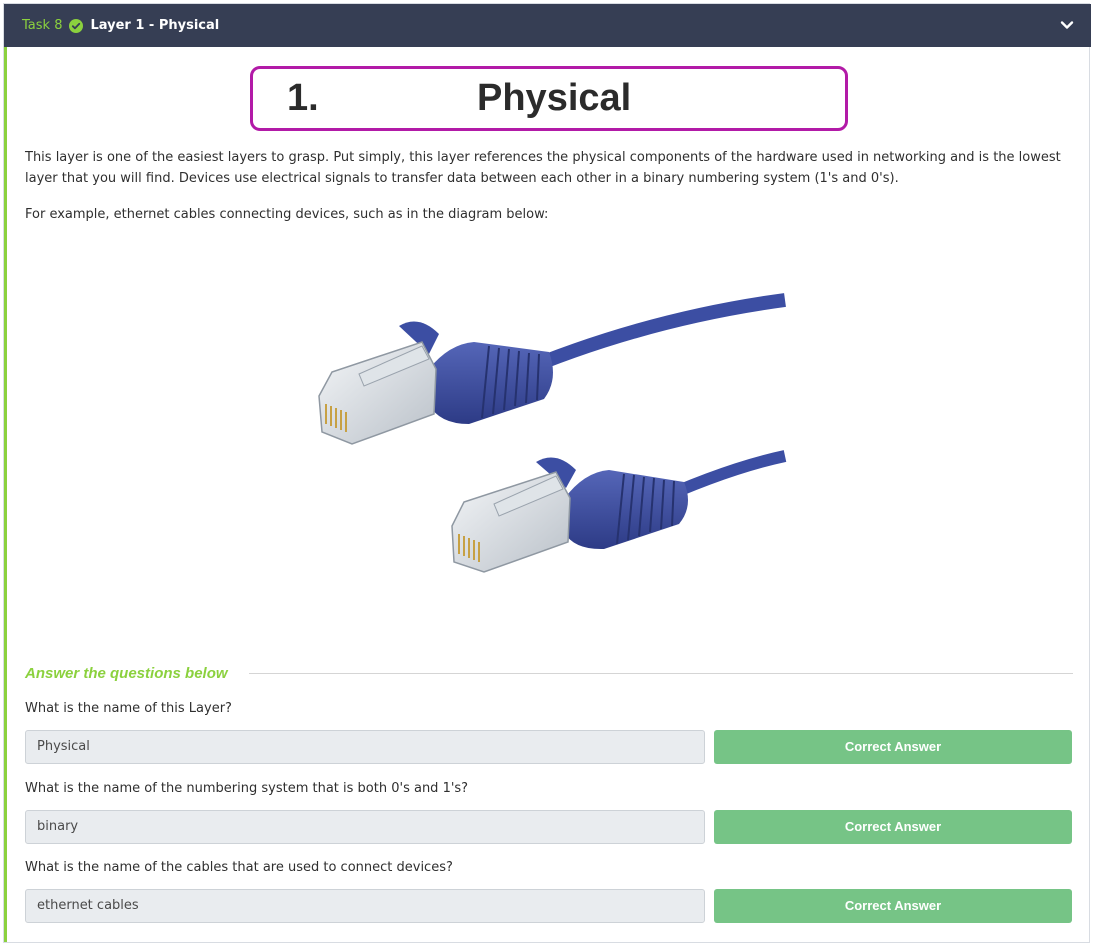 The width and height of the screenshot is (1095, 946). What do you see at coordinates (42, 25) in the screenshot?
I see `task-number: Task 8` at bounding box center [42, 25].